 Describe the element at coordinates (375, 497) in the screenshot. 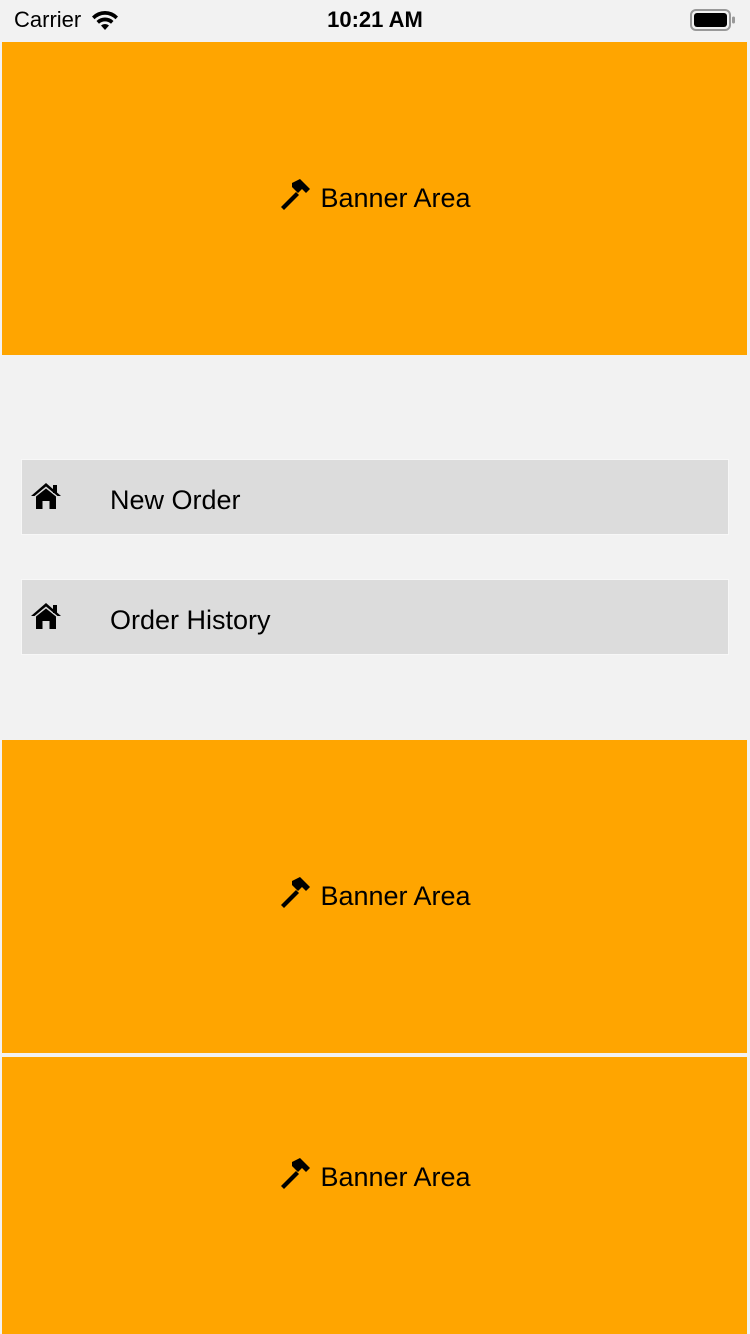

I see `menu-item-new-order: New Order` at that location.